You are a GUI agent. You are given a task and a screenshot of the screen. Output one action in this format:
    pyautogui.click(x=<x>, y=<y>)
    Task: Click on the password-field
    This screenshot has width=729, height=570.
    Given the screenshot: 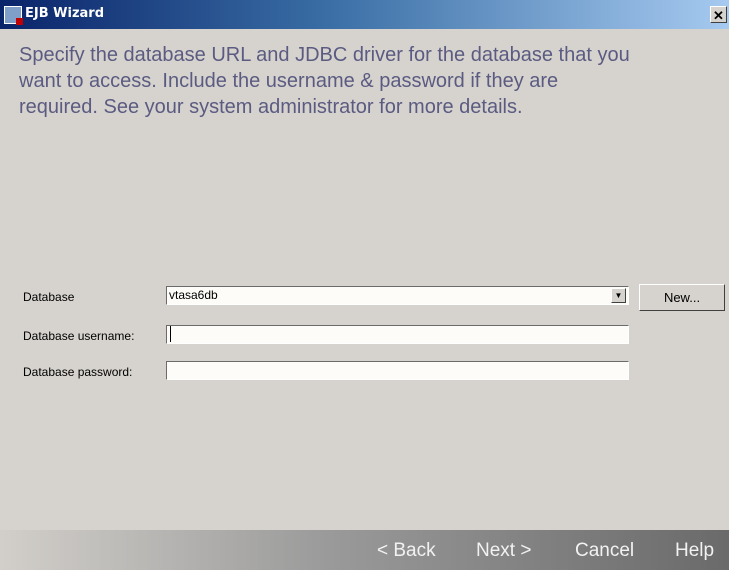 What is the action you would take?
    pyautogui.click(x=397, y=370)
    